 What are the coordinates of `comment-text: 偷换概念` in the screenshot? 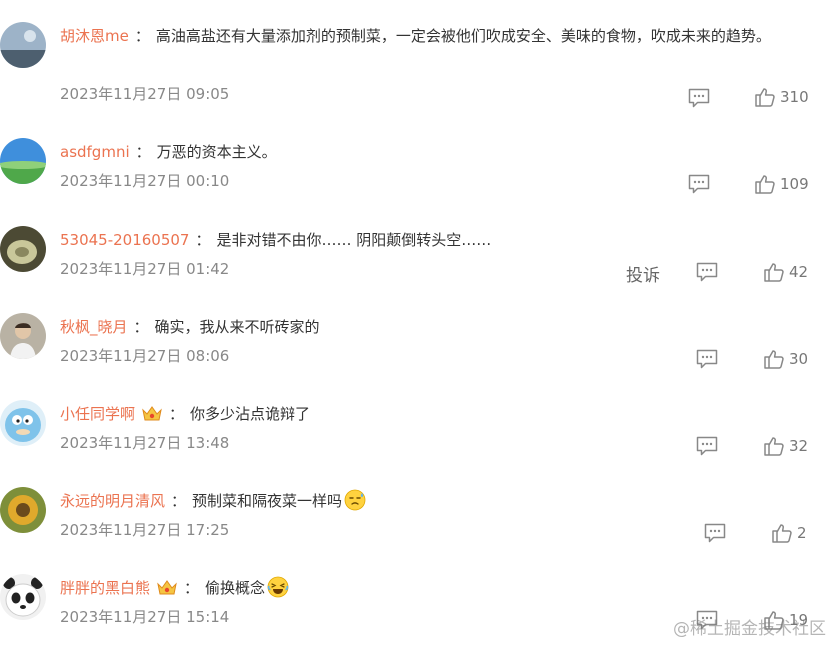 It's located at (235, 588).